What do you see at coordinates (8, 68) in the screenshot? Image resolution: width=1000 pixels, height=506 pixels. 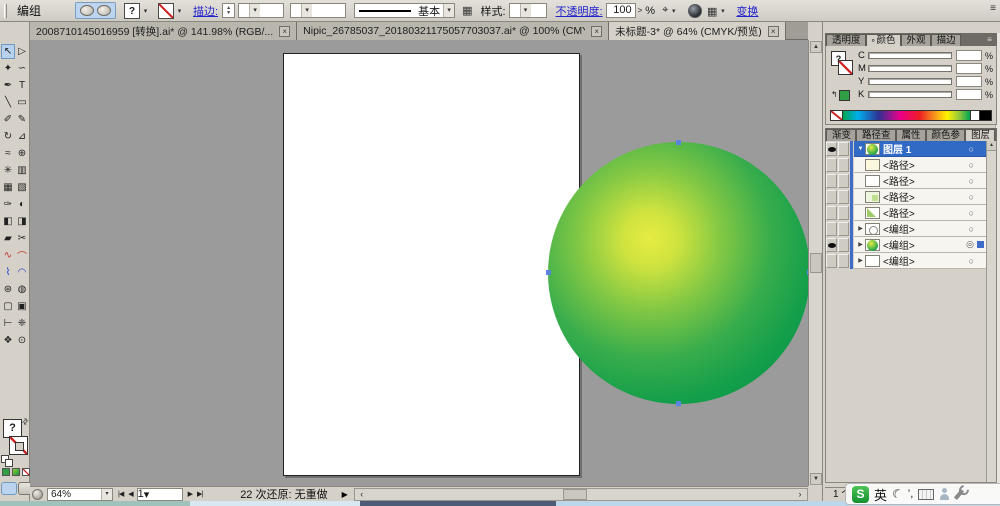 I see `magic-wand-tool: ✦` at bounding box center [8, 68].